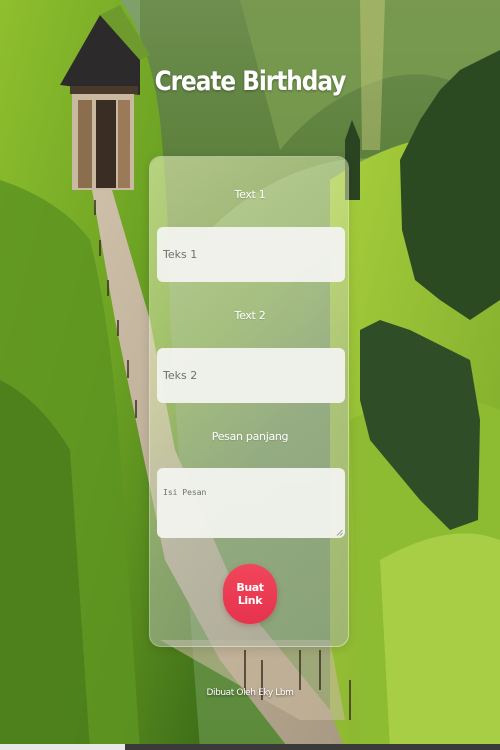  What do you see at coordinates (250, 81) in the screenshot?
I see `page-title: Create Birthday` at bounding box center [250, 81].